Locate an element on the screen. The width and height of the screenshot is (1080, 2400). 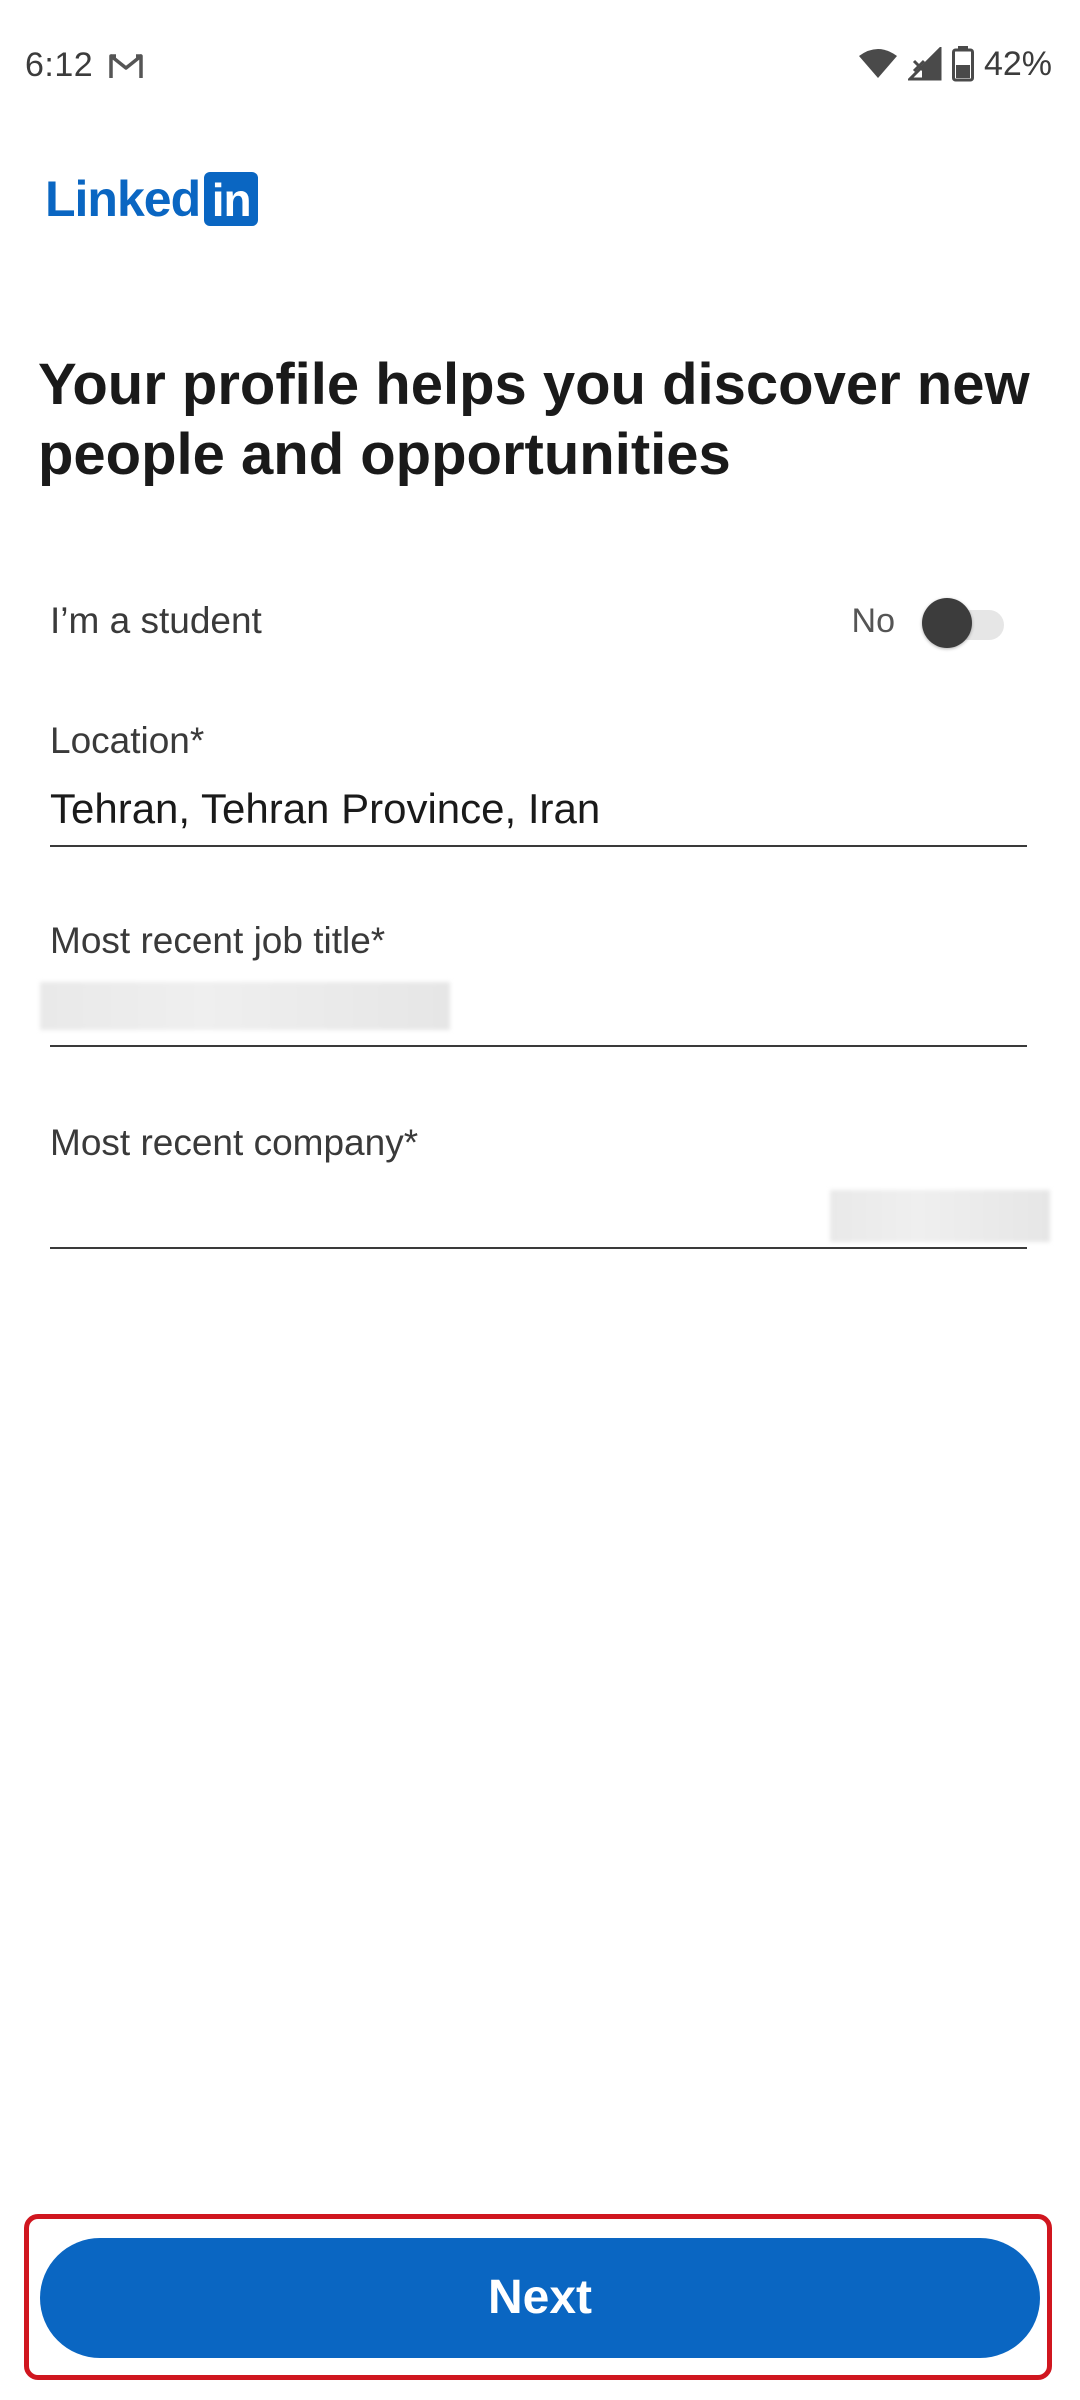
student-toggle-row: I’m a student No is located at coordinates (530, 620).